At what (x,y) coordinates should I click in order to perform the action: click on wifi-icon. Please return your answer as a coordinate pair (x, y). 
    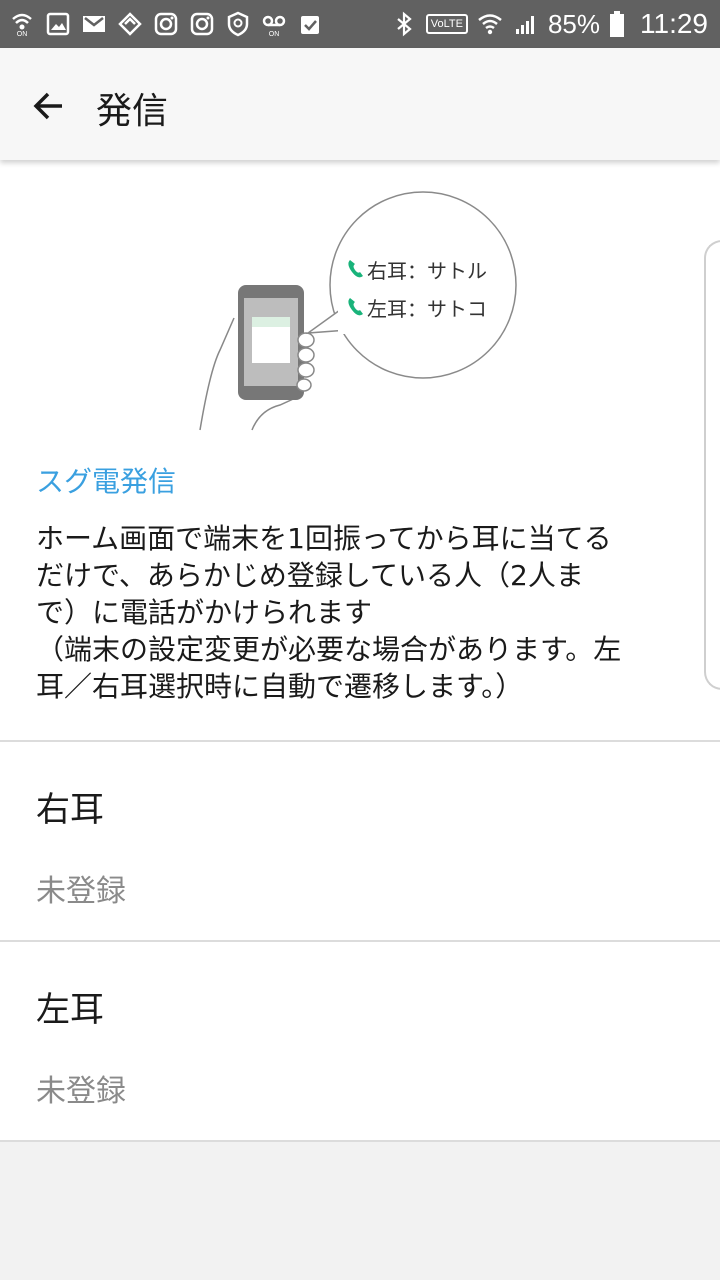
    Looking at the image, I should click on (490, 24).